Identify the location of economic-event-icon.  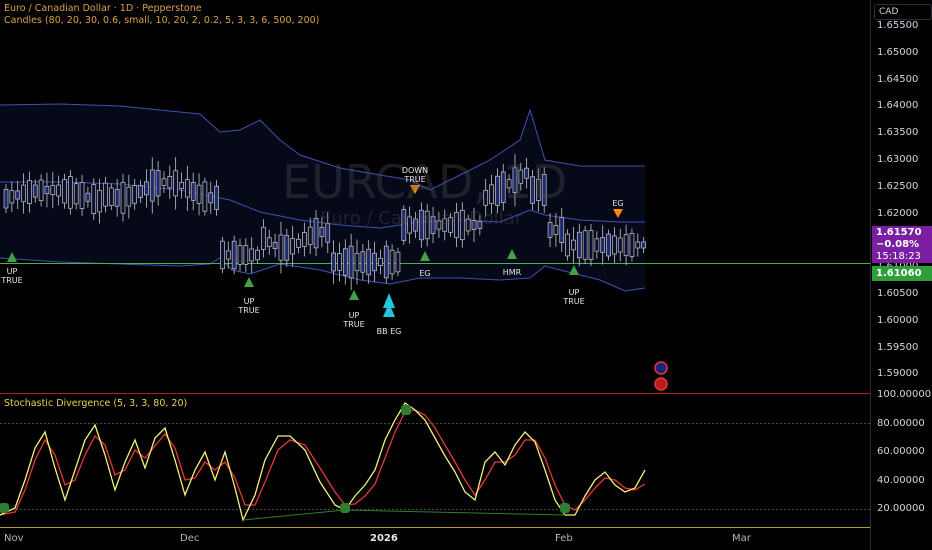
(661, 368).